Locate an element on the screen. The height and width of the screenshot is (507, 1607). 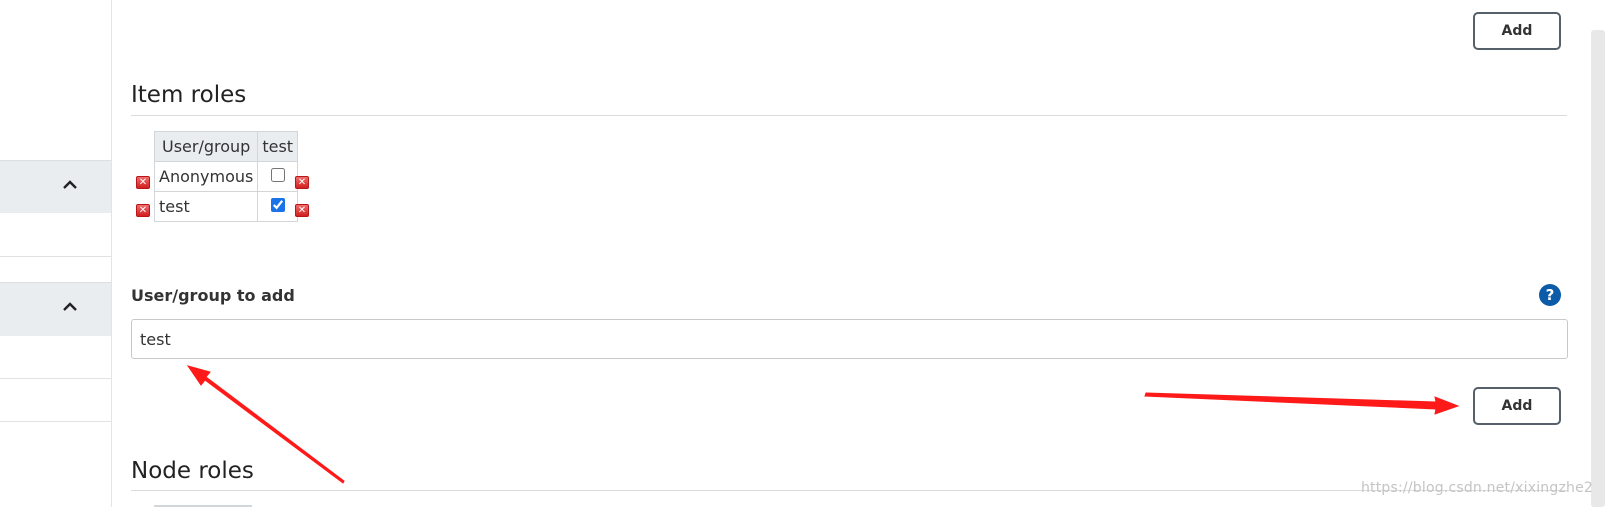
node-roles-heading: Node roles is located at coordinates (192, 471).